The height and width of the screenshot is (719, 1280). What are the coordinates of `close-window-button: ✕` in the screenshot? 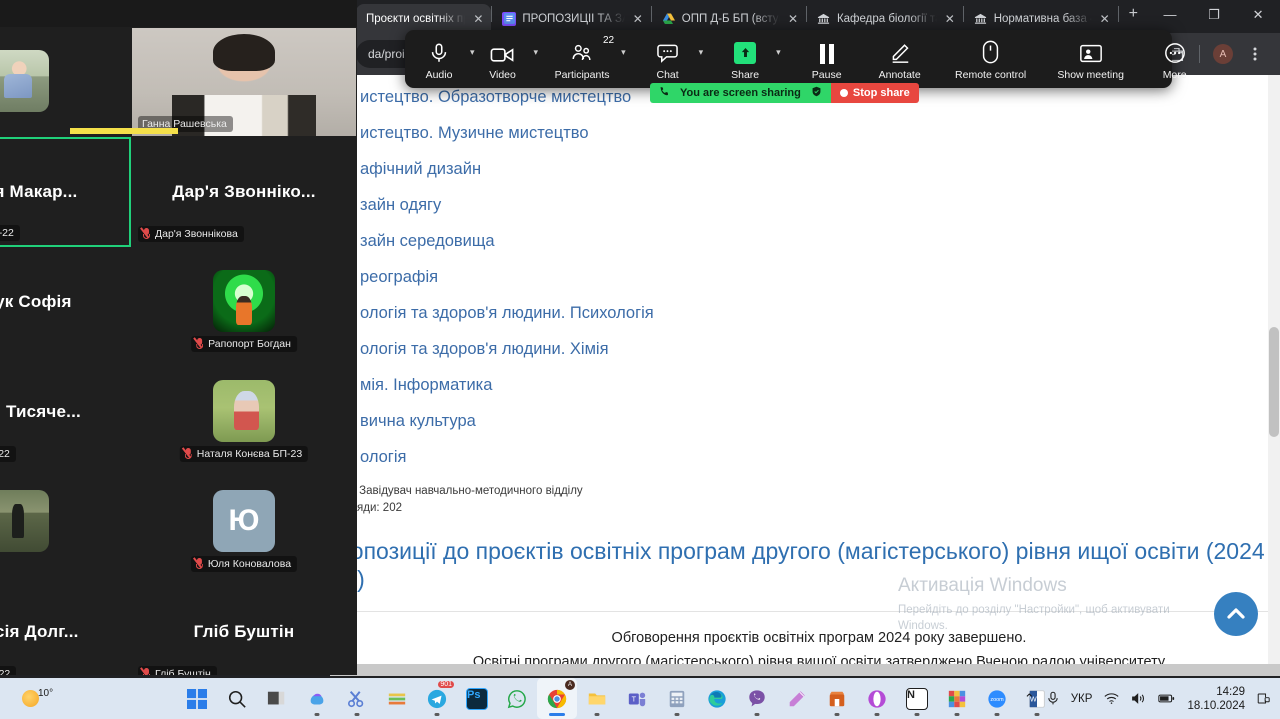 It's located at (1258, 14).